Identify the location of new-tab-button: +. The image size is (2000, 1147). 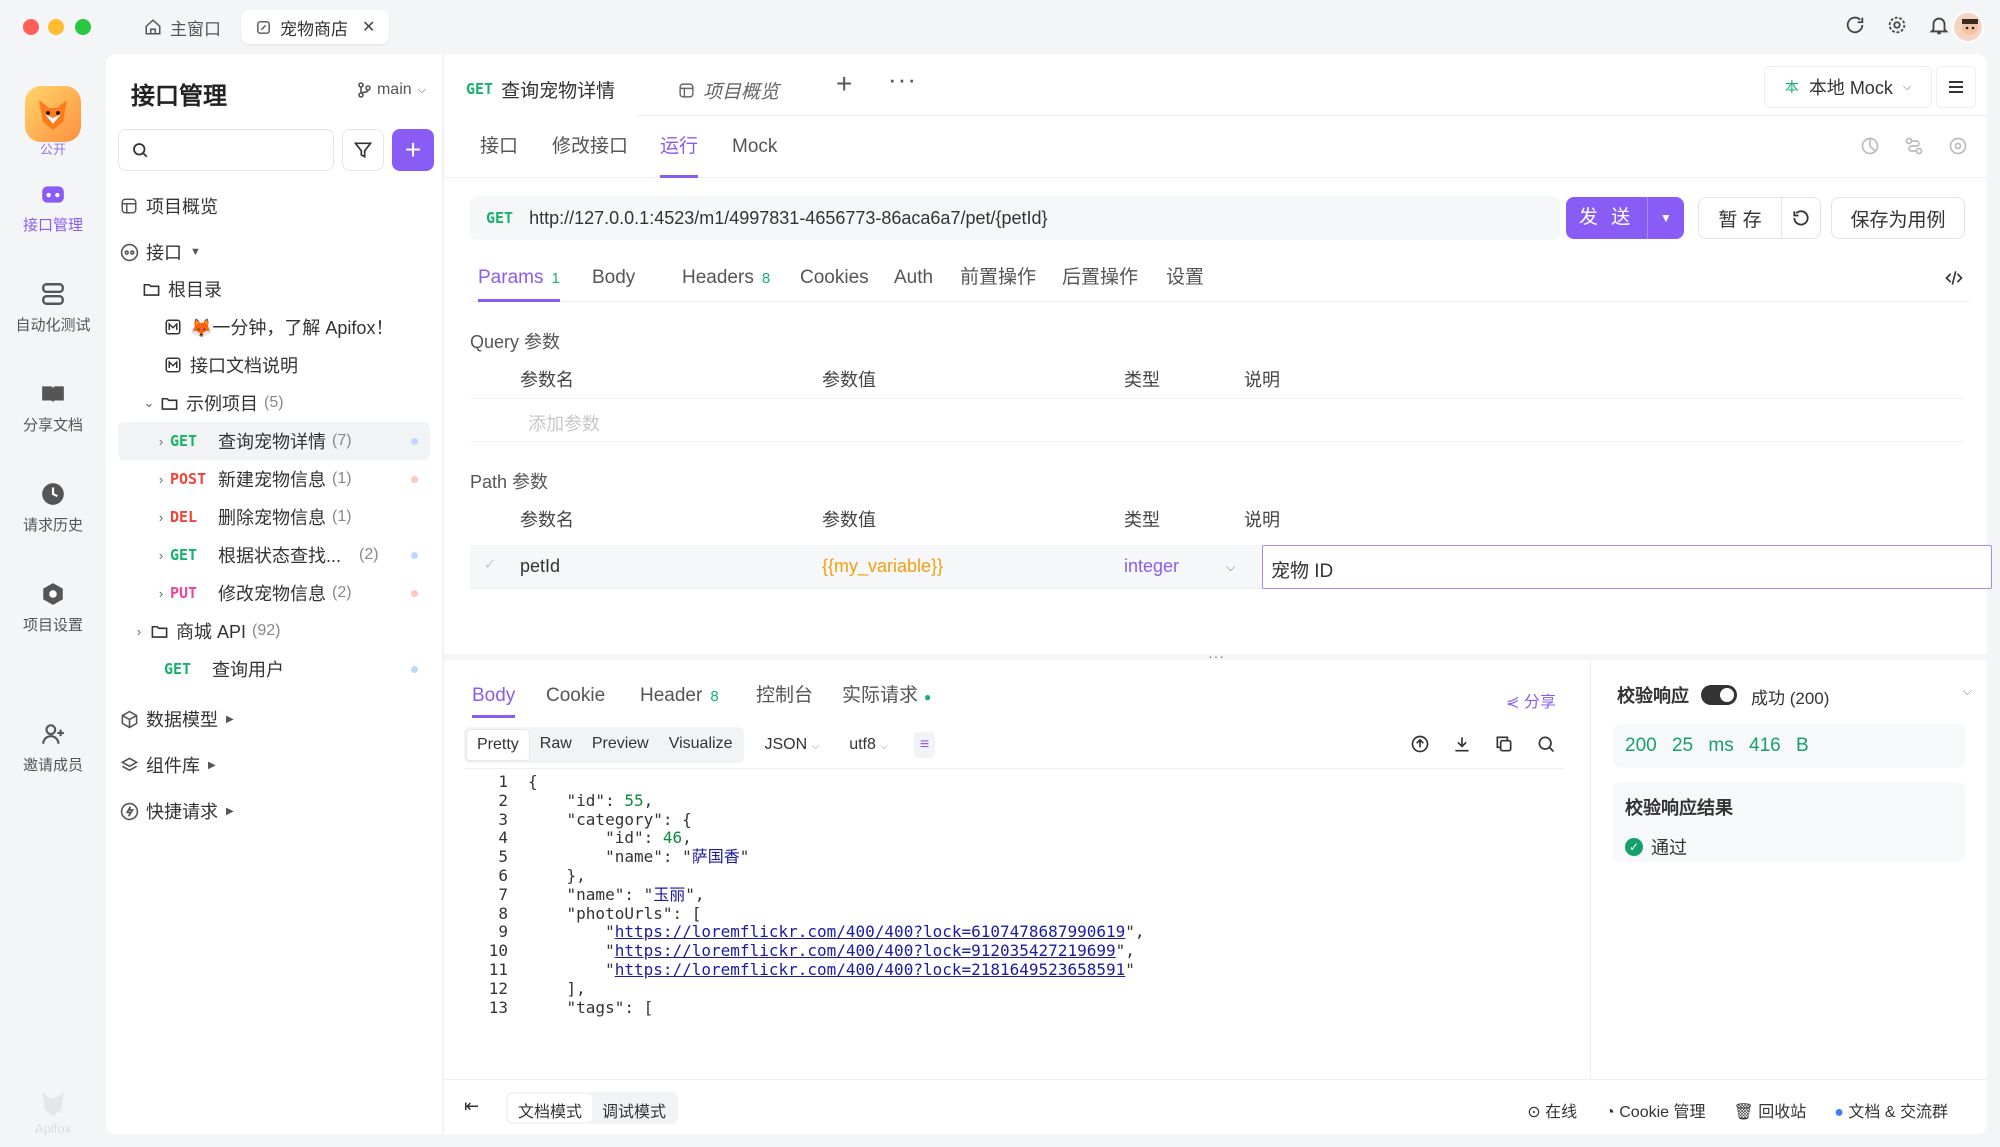
(844, 84).